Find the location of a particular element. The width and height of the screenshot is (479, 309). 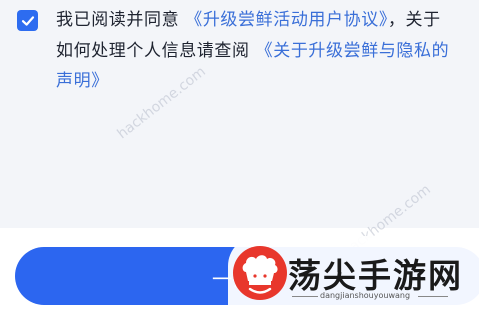

user-agreement-link: 《升级尝鲜活动用户协议》 is located at coordinates (286, 20).